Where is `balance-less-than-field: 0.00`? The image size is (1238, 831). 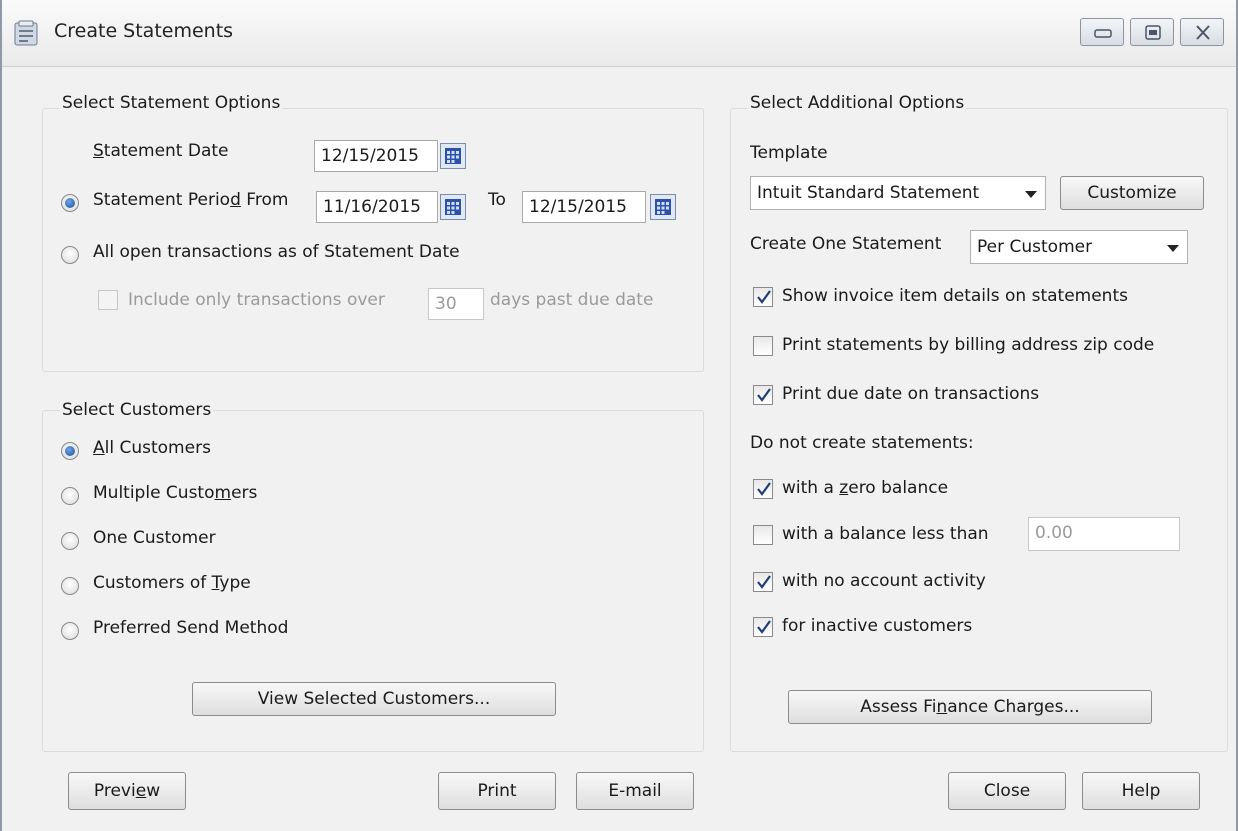
balance-less-than-field: 0.00 is located at coordinates (1104, 534).